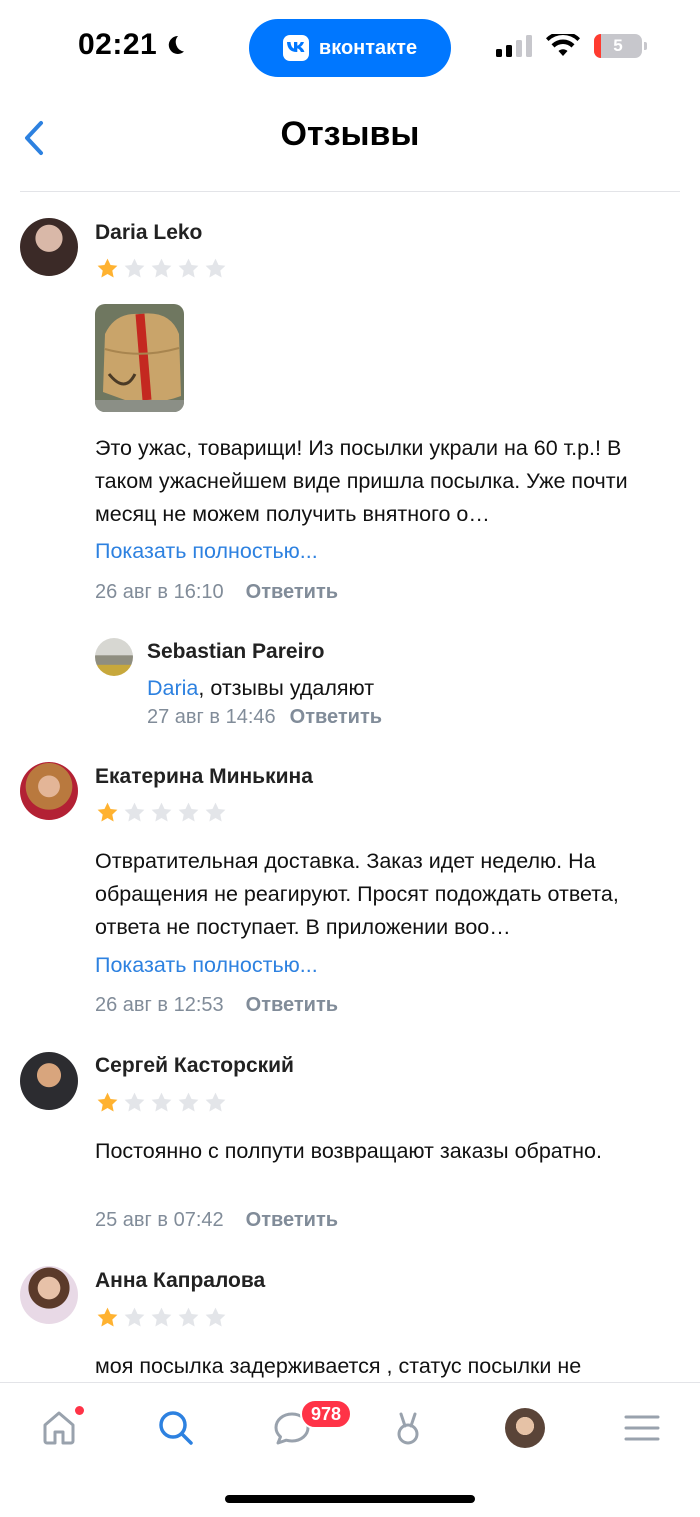 Image resolution: width=700 pixels, height=1517 pixels. I want to click on tab-menu, so click(642, 1428).